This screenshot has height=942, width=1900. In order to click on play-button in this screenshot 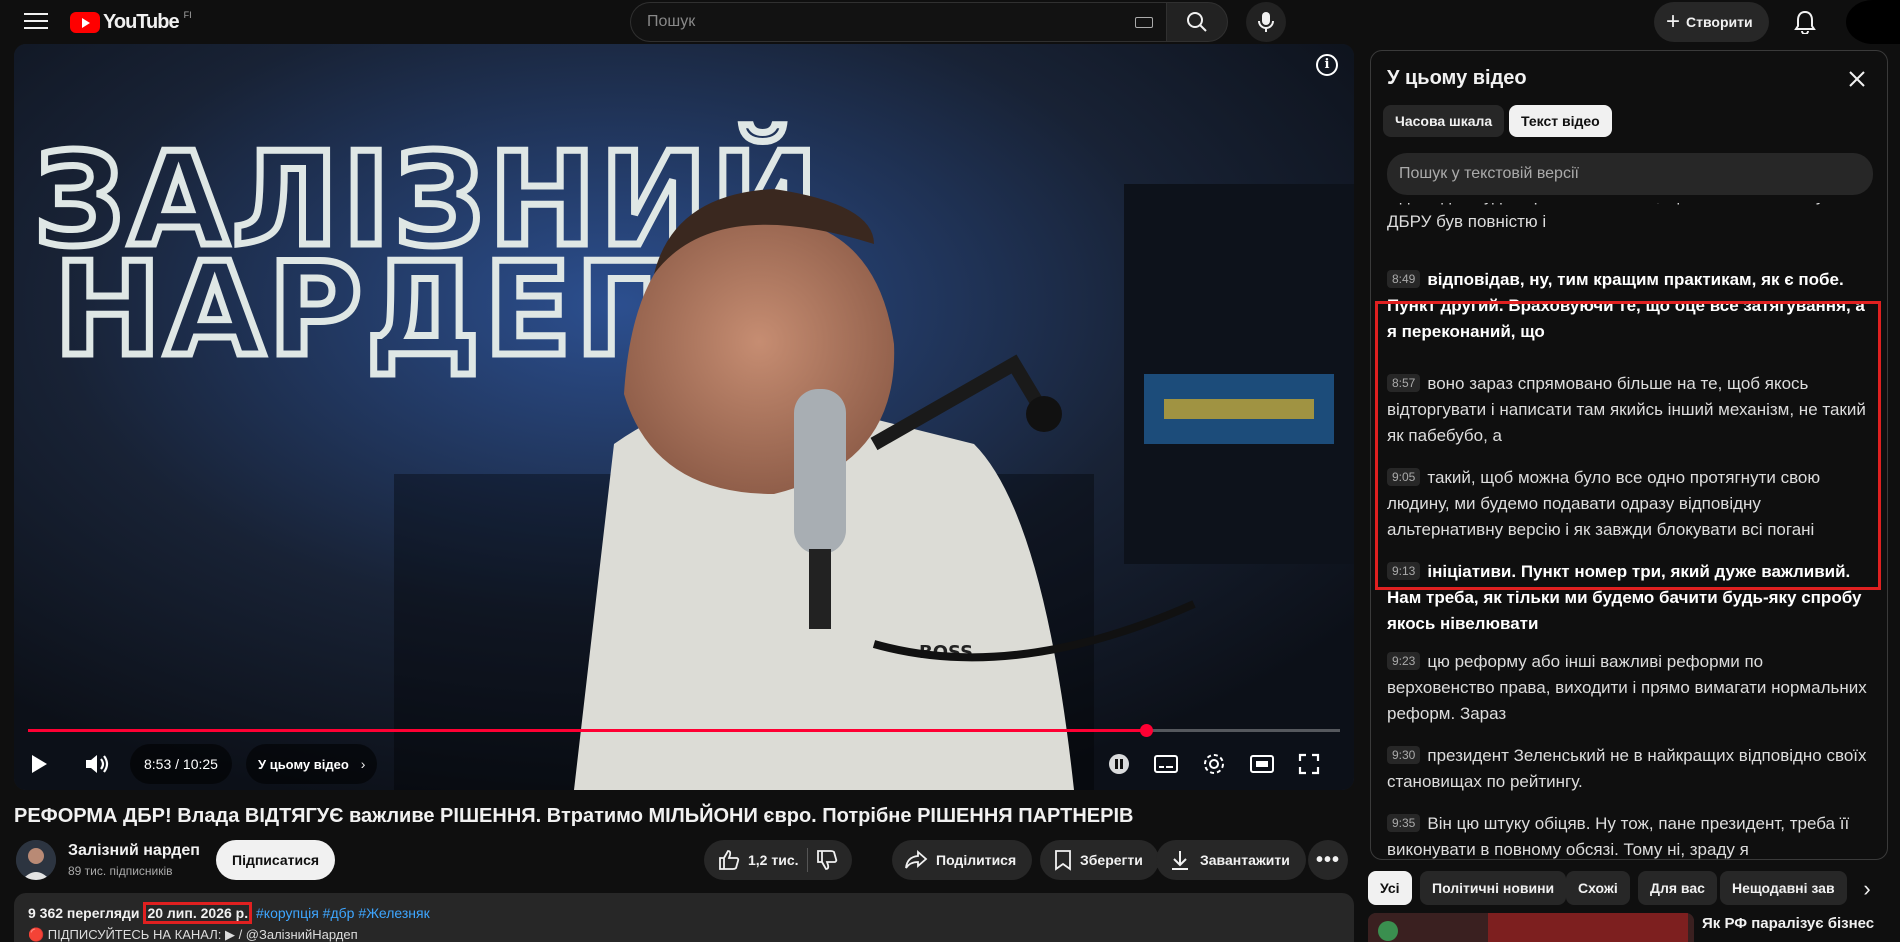, I will do `click(41, 764)`.